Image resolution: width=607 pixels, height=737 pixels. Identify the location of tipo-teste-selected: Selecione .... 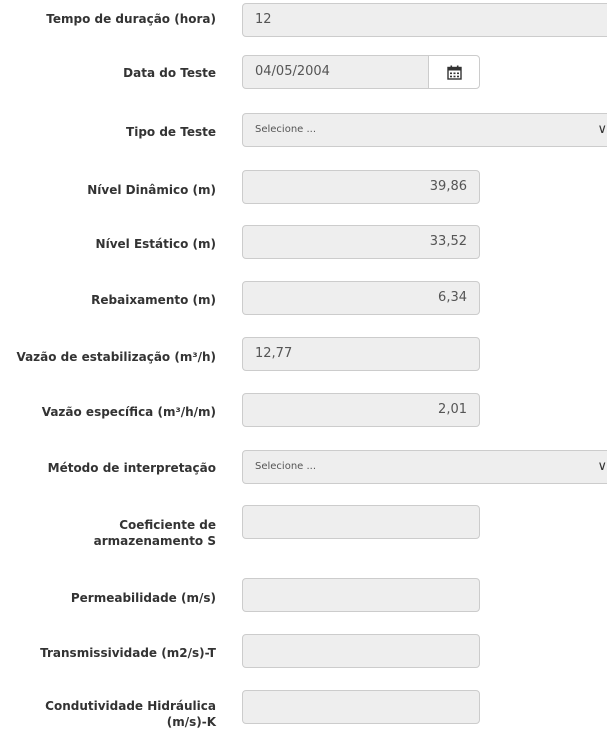
(286, 129).